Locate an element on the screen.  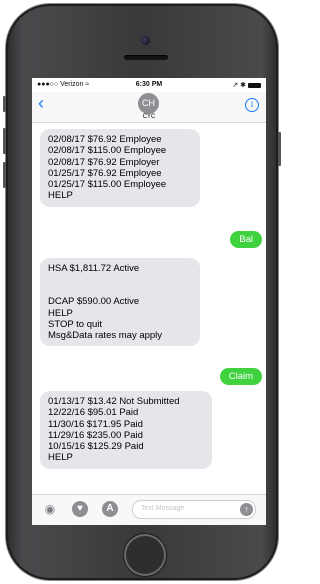
camera-icon: ◉ is located at coordinates (50, 509).